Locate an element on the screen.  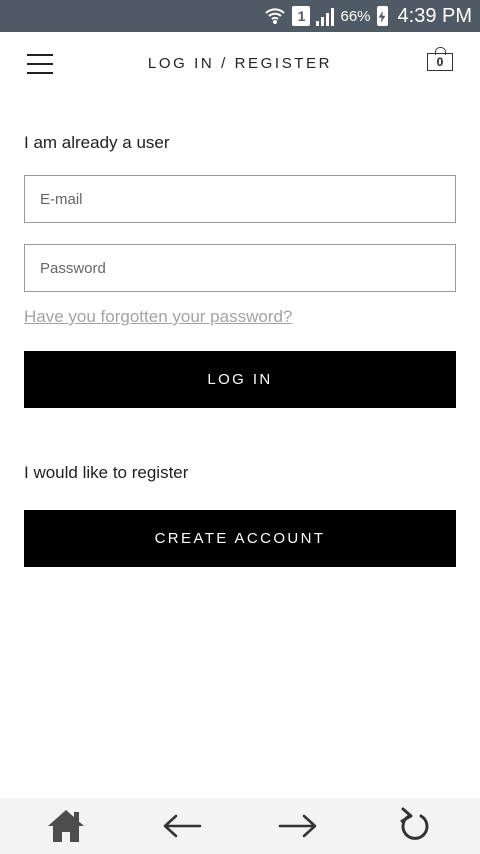
browser-nav-bar is located at coordinates (240, 826).